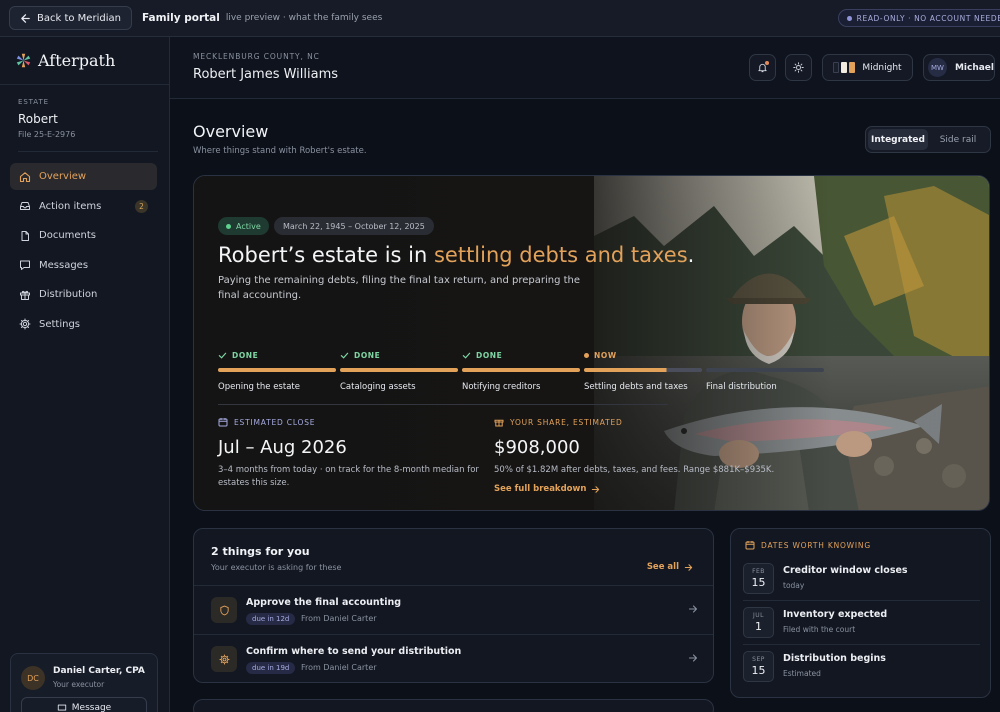 The height and width of the screenshot is (712, 1000). I want to click on view-mode-side-rail: Side rail, so click(958, 139).